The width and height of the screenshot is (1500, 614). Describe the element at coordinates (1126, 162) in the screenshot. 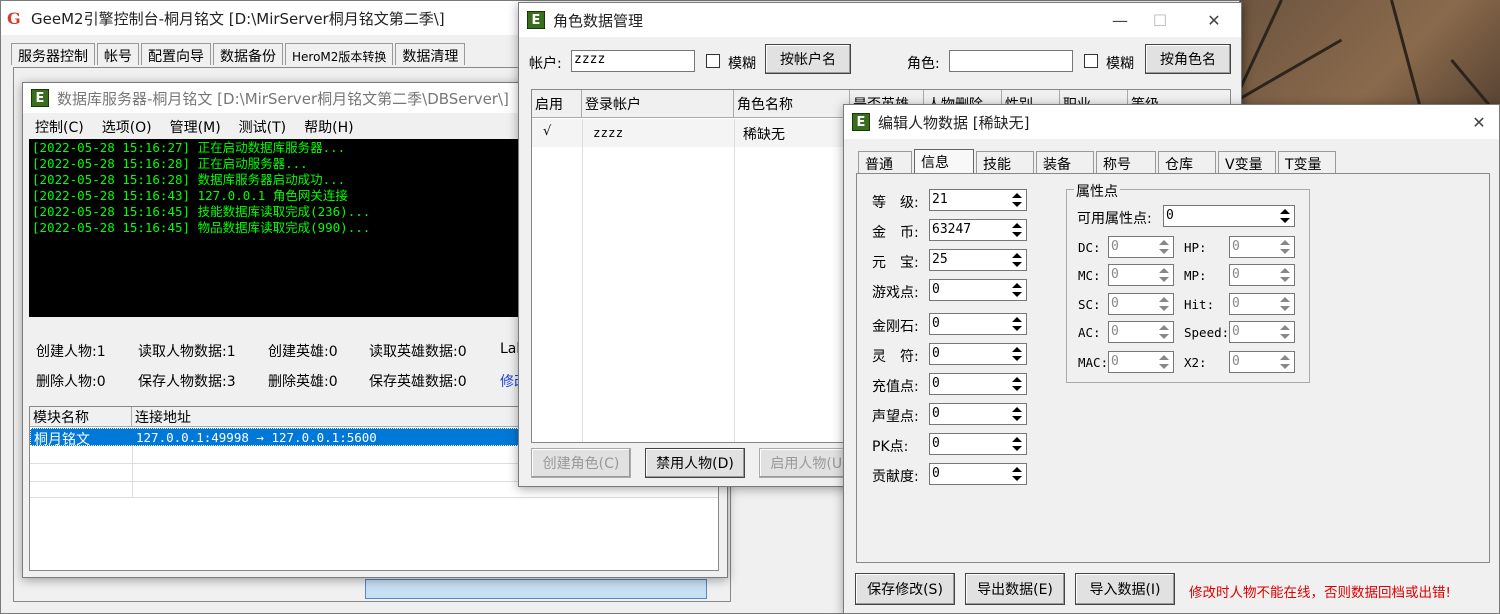

I see `tab-title: 称号` at that location.